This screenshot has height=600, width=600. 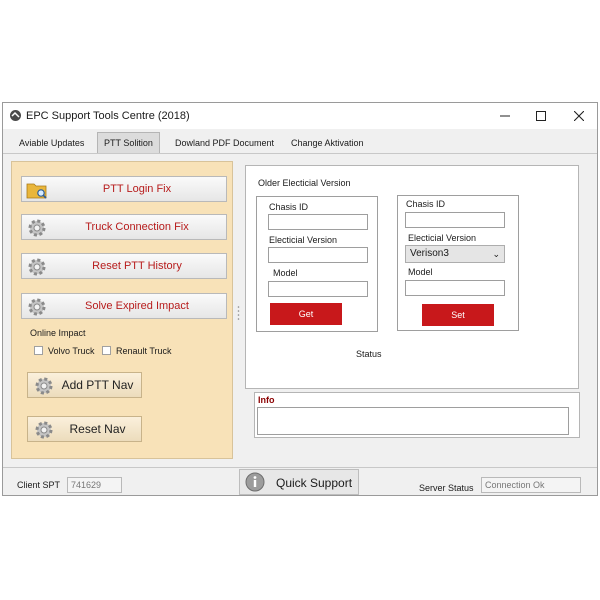 What do you see at coordinates (137, 189) in the screenshot?
I see `ptt-login-fix-label: PTT Login Fix` at bounding box center [137, 189].